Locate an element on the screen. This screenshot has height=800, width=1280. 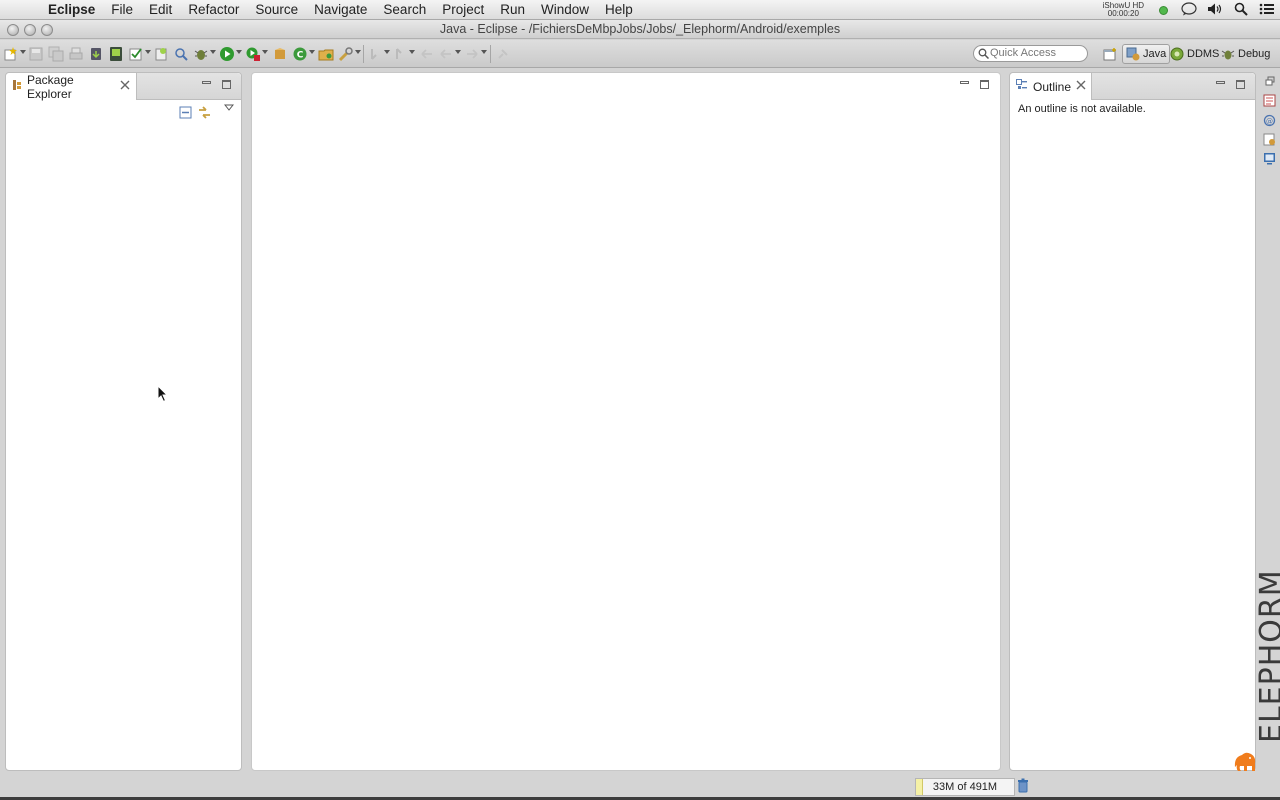
new-icon is located at coordinates (11, 54).